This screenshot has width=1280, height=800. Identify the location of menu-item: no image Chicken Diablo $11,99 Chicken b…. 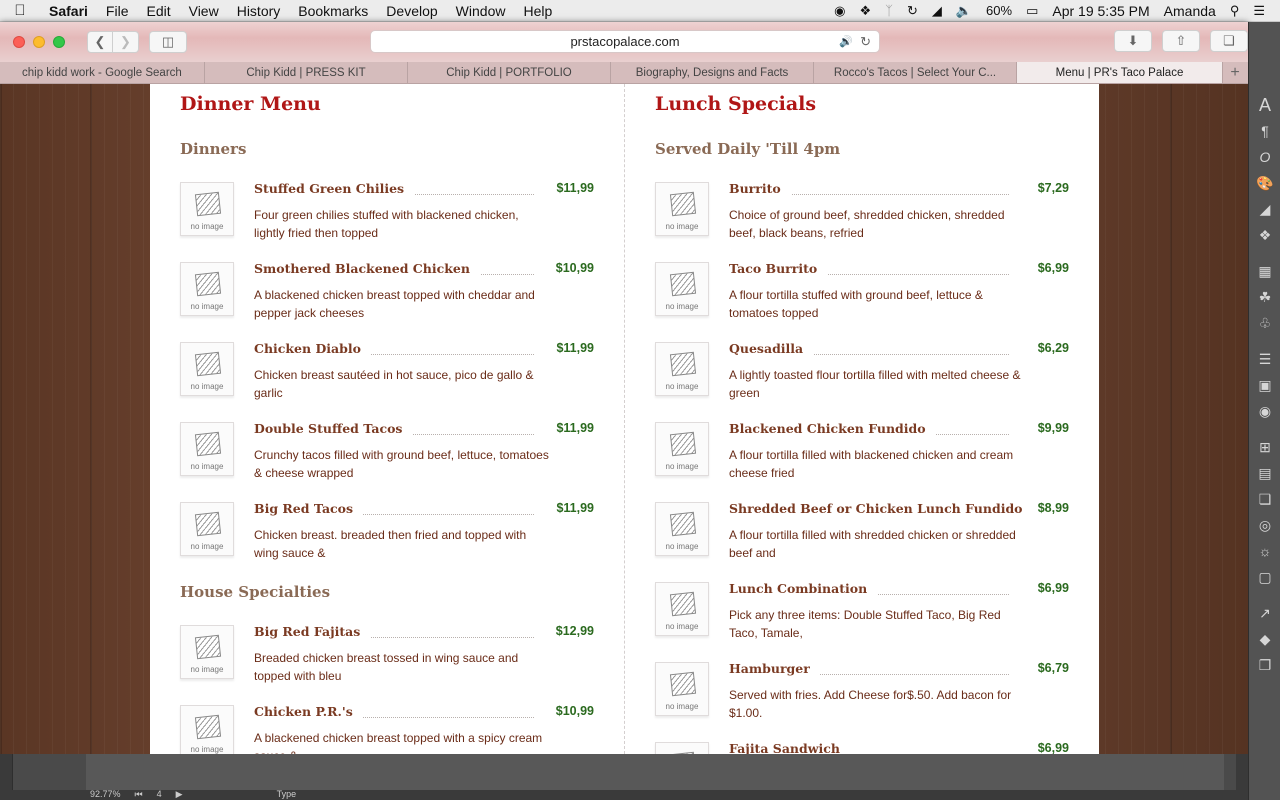
(387, 371).